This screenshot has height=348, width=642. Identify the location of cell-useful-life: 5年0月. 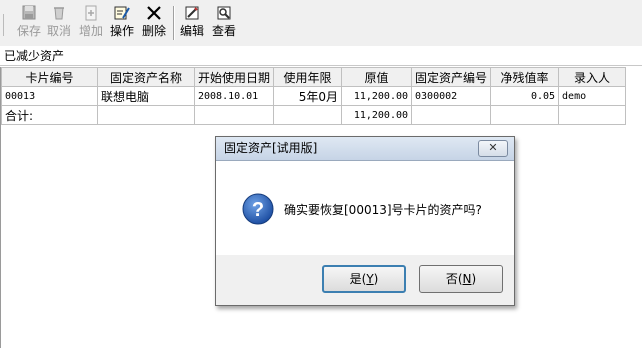
(308, 96).